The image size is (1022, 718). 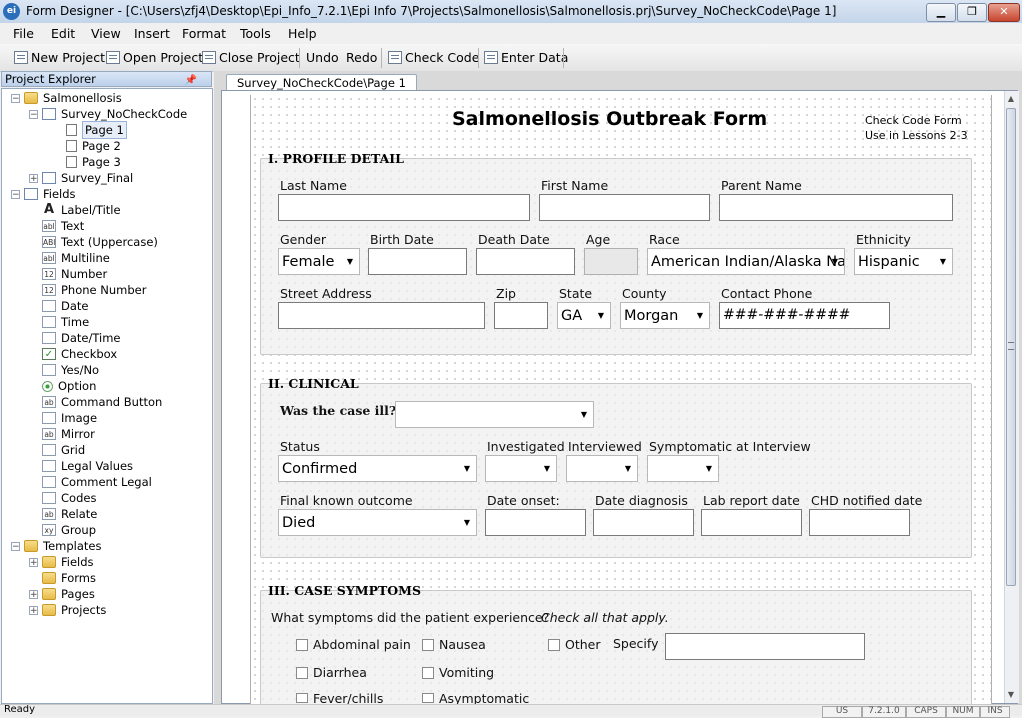 What do you see at coordinates (624, 207) in the screenshot?
I see `first-name-field` at bounding box center [624, 207].